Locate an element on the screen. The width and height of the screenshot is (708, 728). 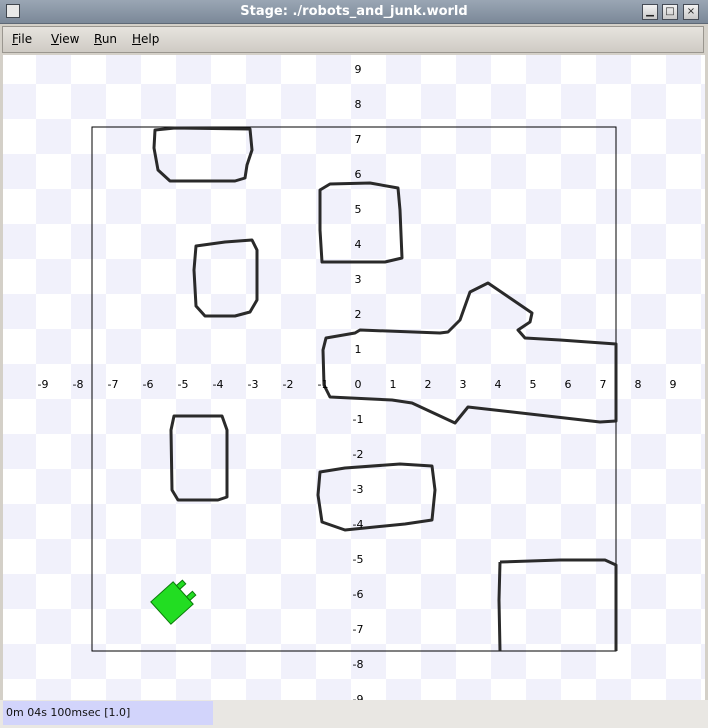
menu-view: View is located at coordinates (65, 39).